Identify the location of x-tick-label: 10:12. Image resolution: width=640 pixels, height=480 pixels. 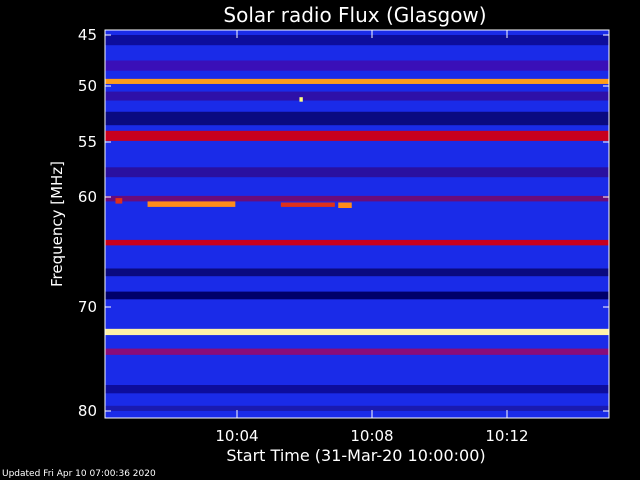
(506, 436).